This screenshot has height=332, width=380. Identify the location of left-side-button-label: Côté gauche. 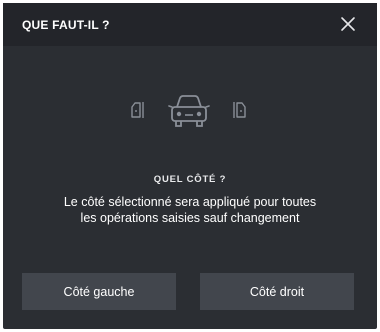
(99, 291).